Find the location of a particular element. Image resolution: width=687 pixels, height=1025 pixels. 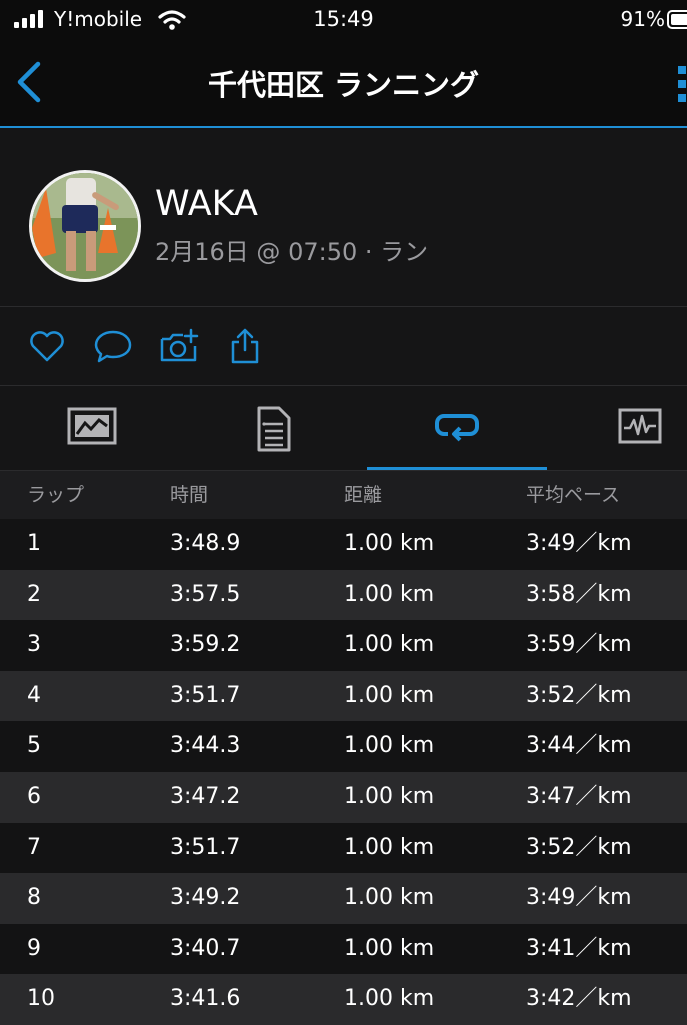

avatar-photo is located at coordinates (85, 226).